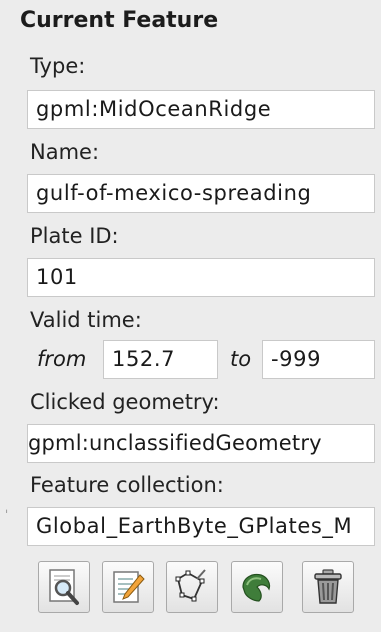 The width and height of the screenshot is (381, 632). I want to click on digitise-geometry-icon, so click(192, 587).